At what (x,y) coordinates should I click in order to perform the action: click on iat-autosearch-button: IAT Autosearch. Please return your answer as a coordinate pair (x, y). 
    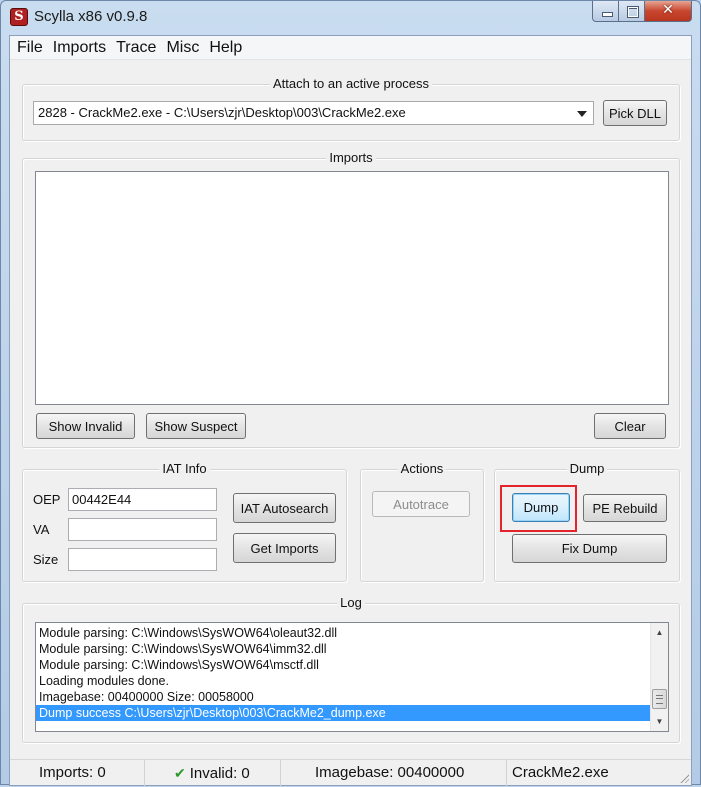
    Looking at the image, I should click on (284, 508).